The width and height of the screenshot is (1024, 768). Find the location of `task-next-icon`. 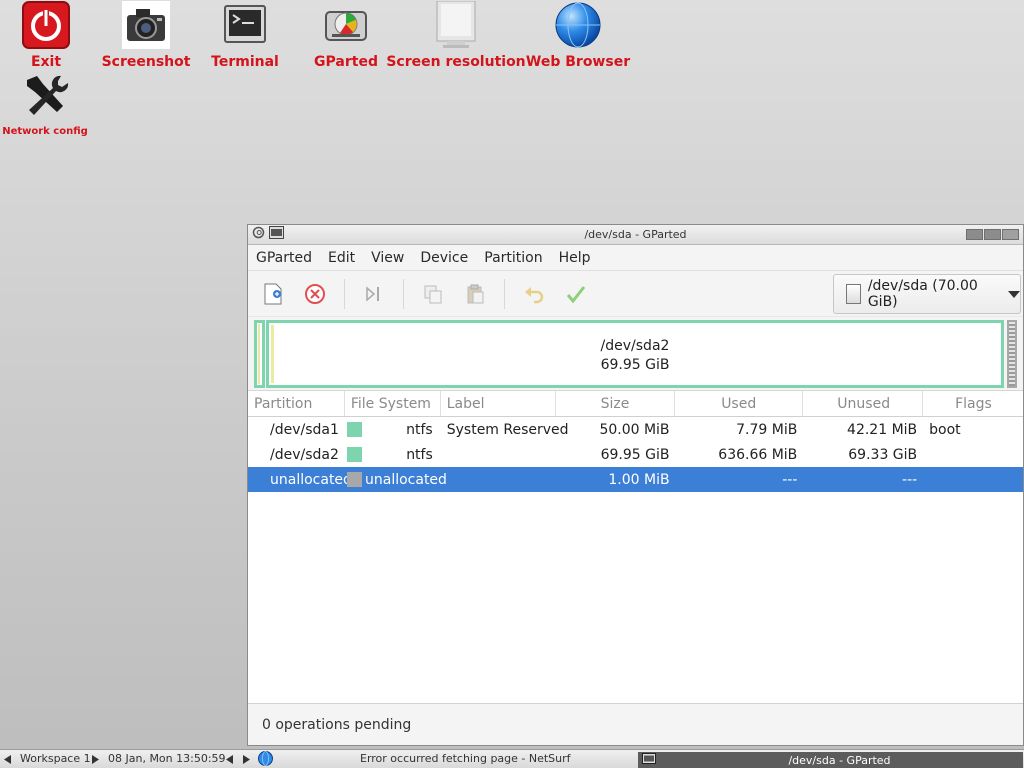

task-next-icon is located at coordinates (246, 760).